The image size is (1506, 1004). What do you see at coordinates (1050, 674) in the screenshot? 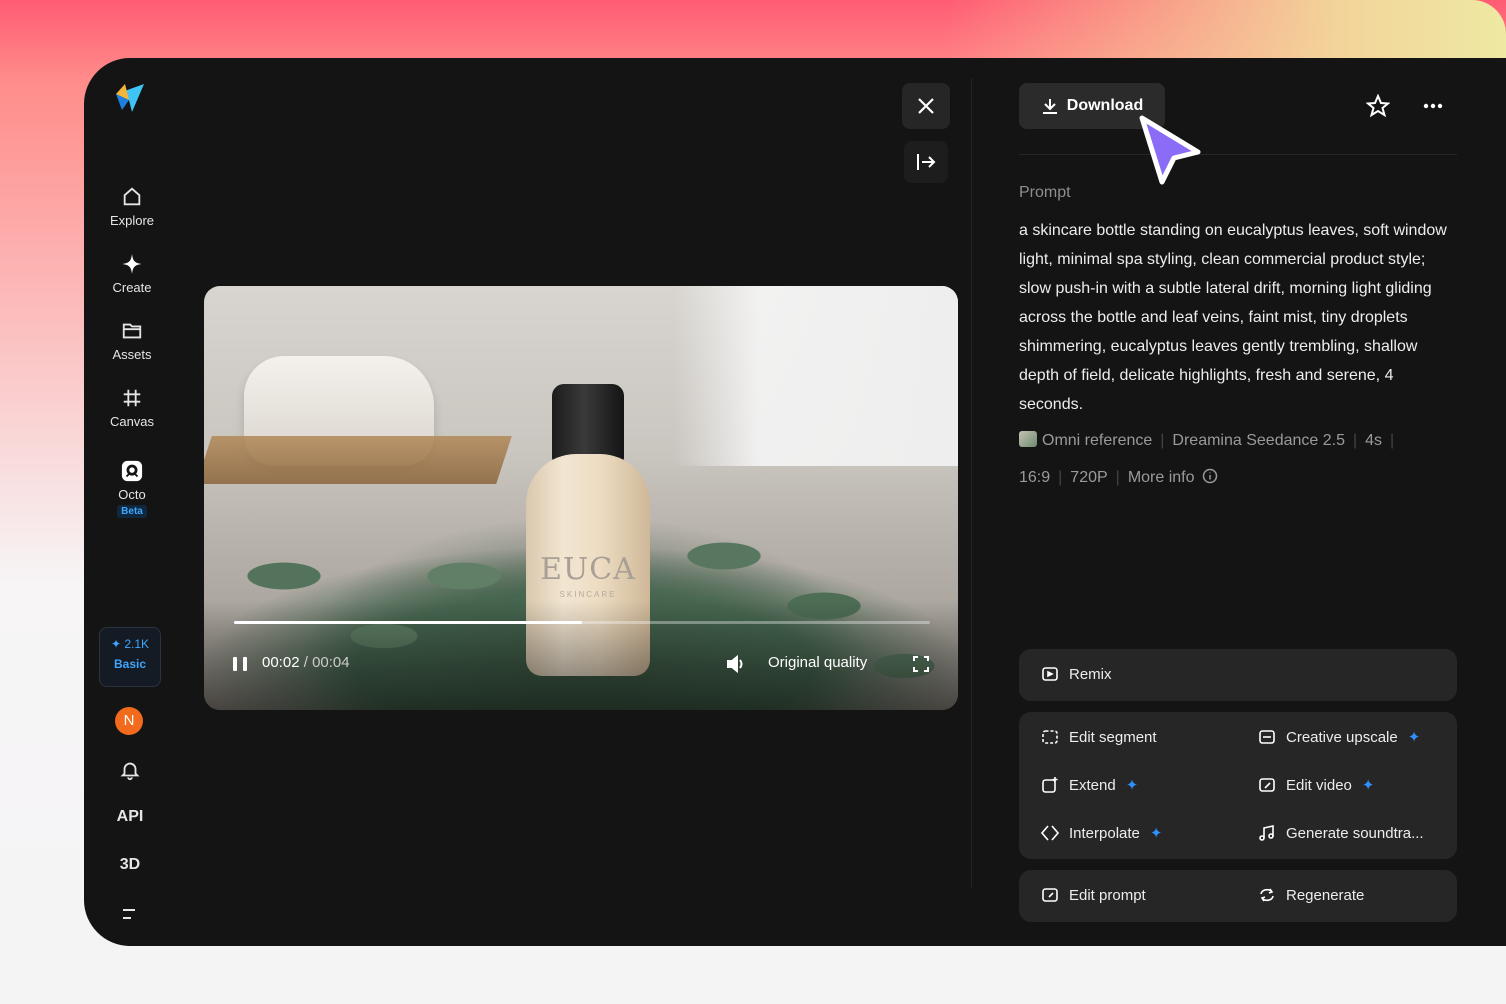
I see `remix-icon` at bounding box center [1050, 674].